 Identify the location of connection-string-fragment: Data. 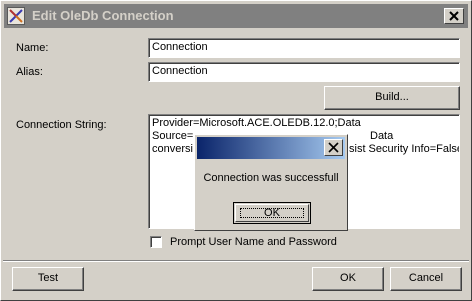
(382, 136).